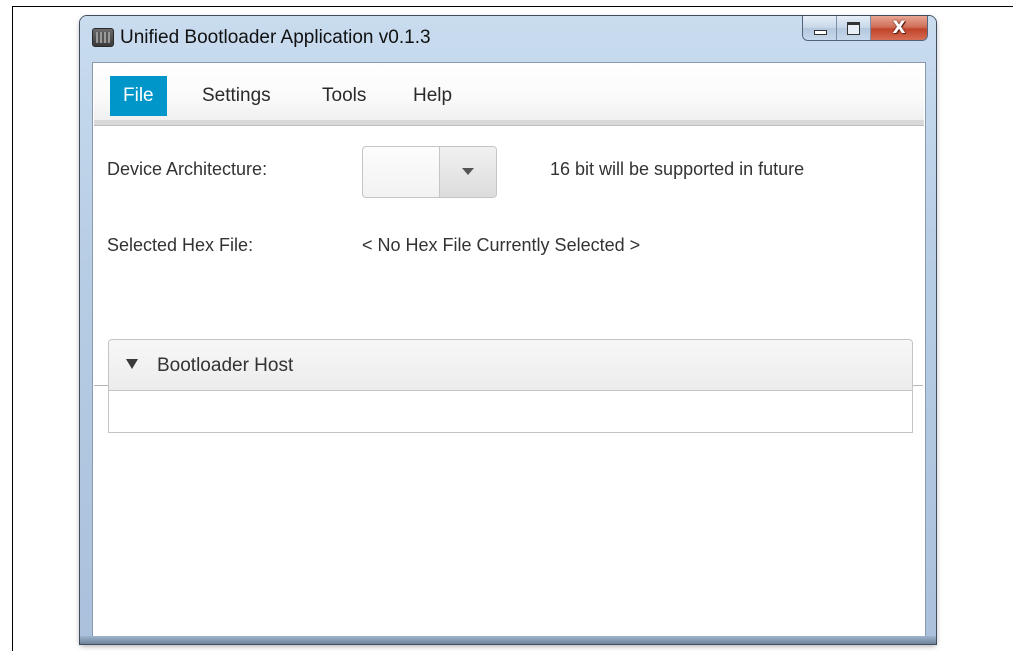 The height and width of the screenshot is (651, 1013). Describe the element at coordinates (820, 28) in the screenshot. I see `minimize-button` at that location.